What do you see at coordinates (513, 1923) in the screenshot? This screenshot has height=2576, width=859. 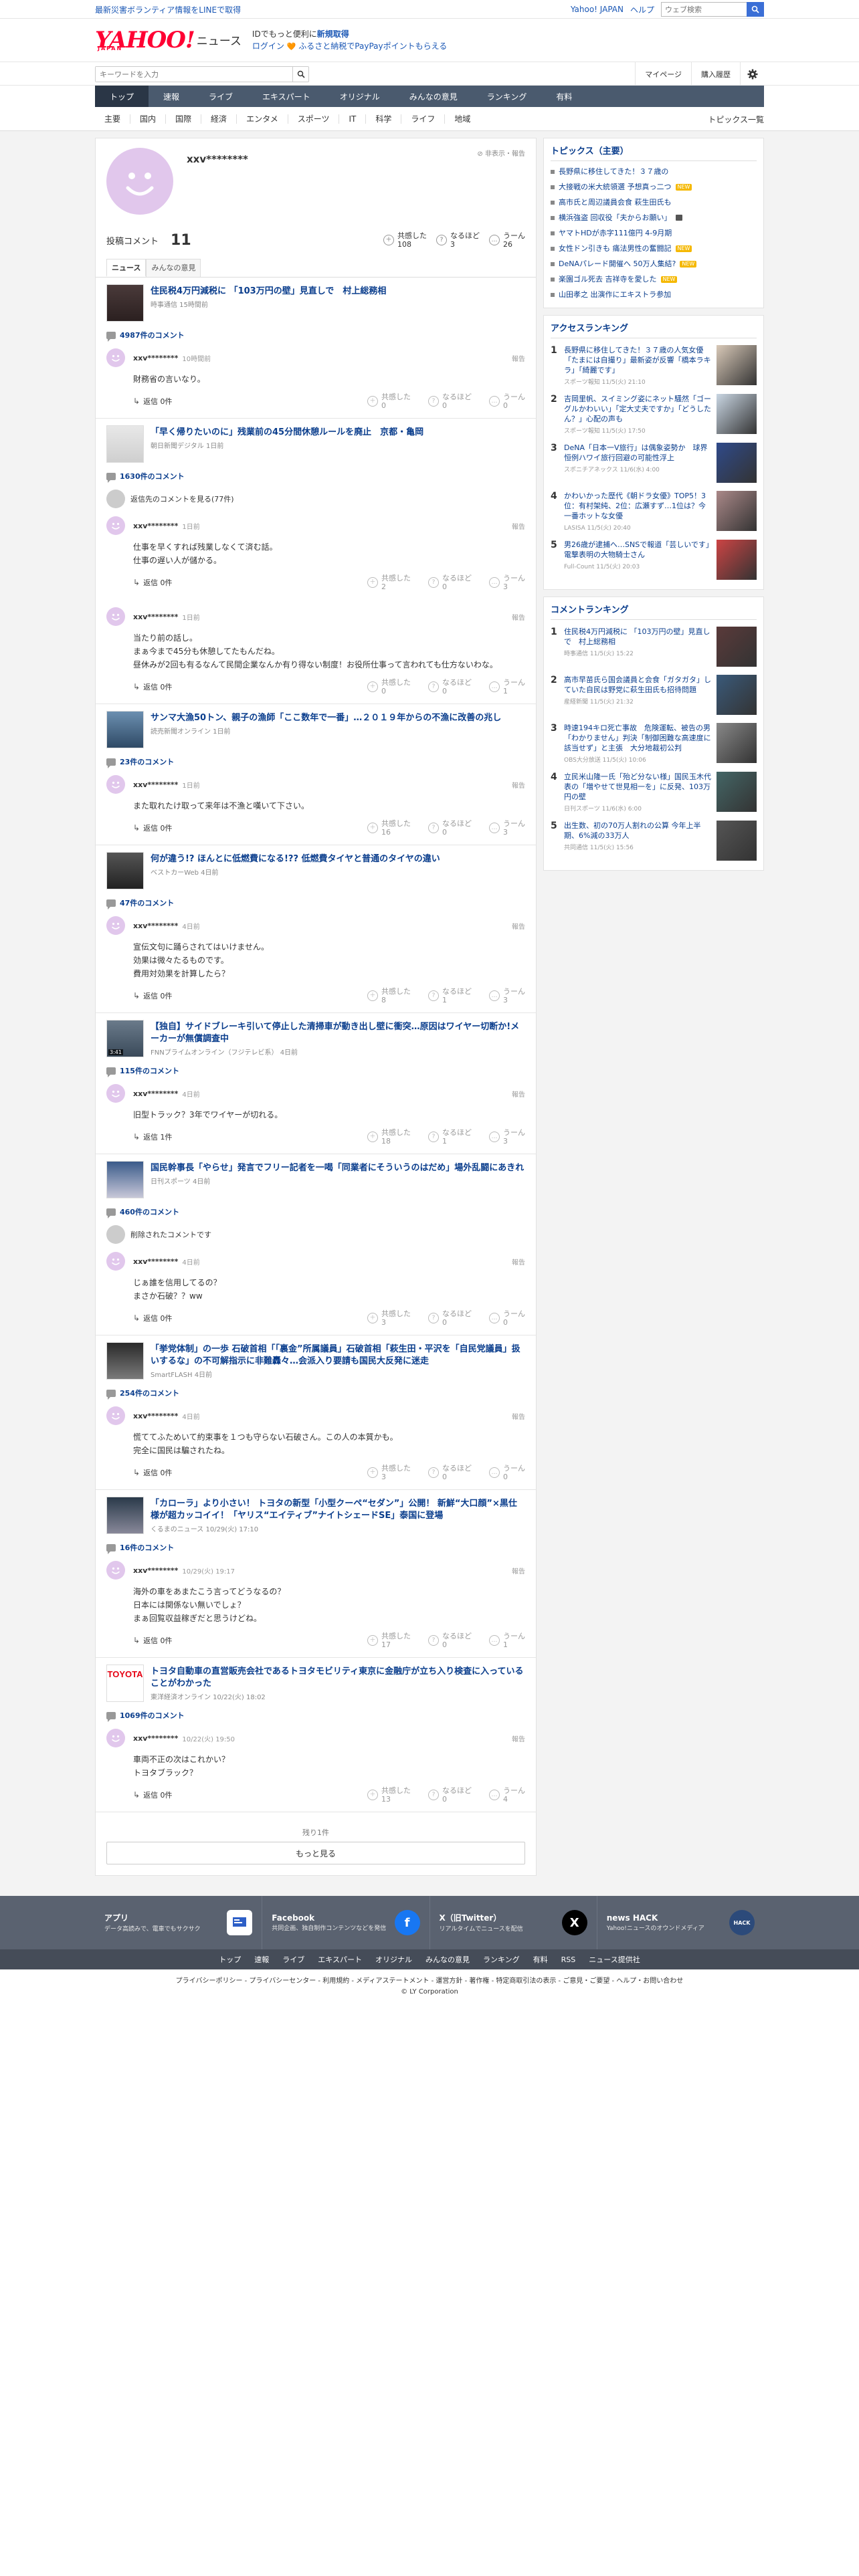 I see `x-promo: X（旧Twitter） リアルタイムでニュースを配信 X` at bounding box center [513, 1923].